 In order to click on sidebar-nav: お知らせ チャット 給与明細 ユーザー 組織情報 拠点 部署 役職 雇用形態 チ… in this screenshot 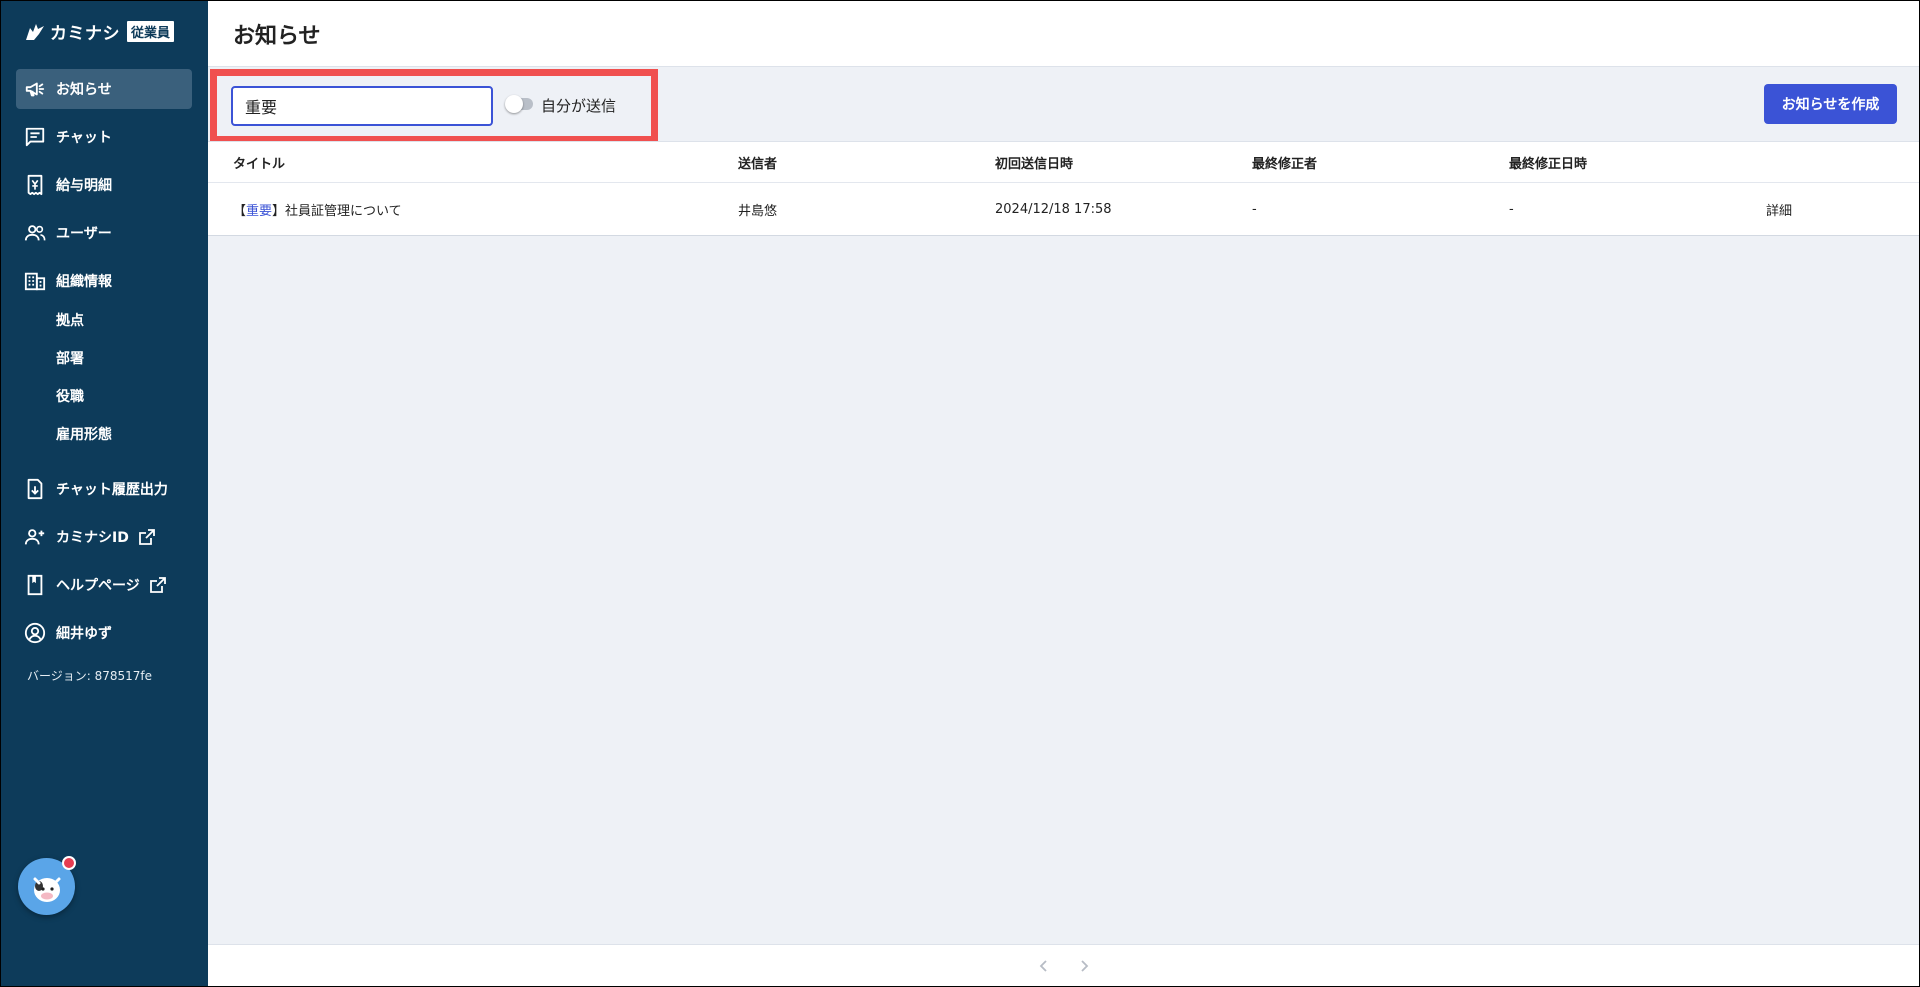, I will do `click(104, 365)`.